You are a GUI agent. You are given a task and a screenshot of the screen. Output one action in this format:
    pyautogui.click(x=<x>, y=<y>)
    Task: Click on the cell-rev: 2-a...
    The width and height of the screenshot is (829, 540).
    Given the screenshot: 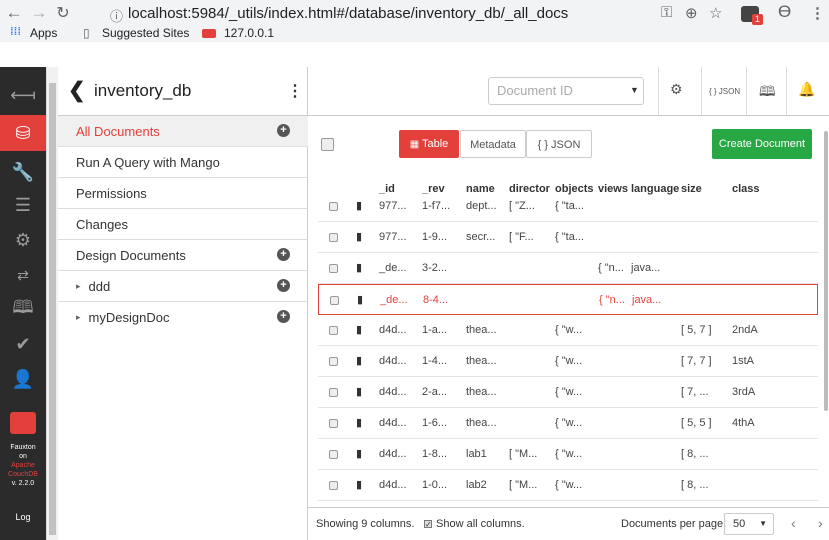 What is the action you would take?
    pyautogui.click(x=434, y=392)
    